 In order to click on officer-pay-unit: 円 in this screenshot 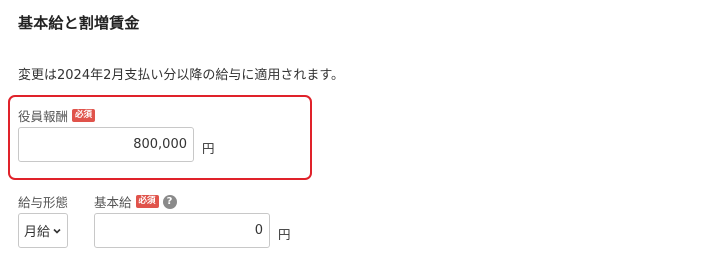, I will do `click(208, 148)`.